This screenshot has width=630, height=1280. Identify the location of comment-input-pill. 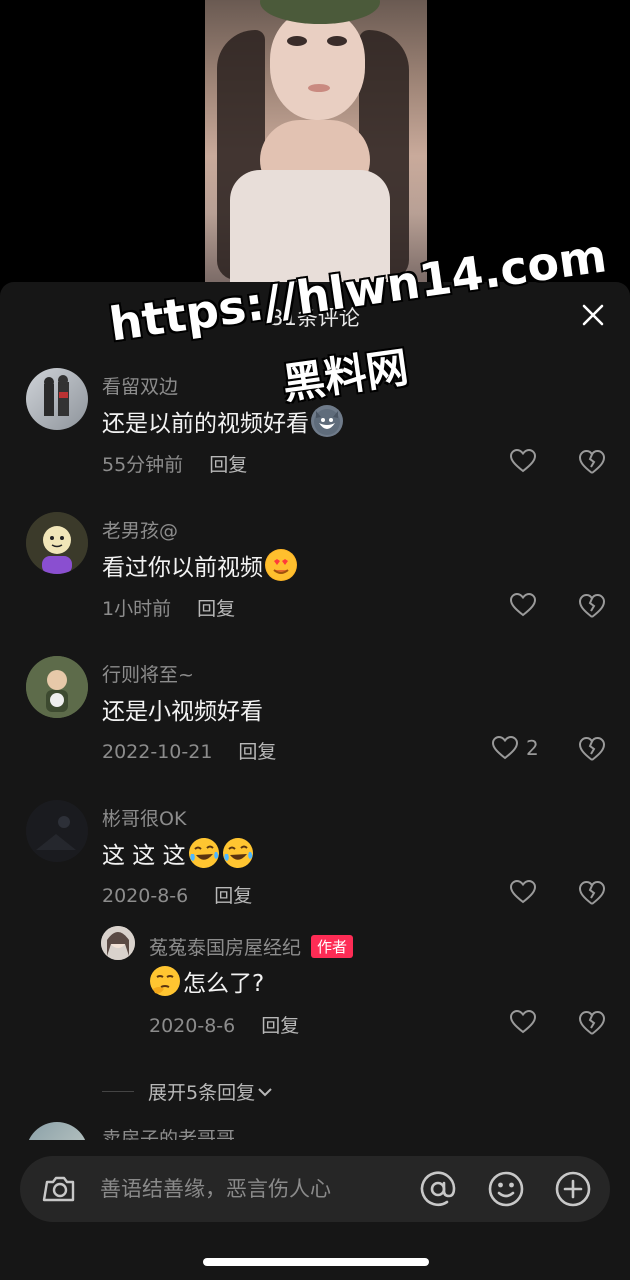
(315, 1189).